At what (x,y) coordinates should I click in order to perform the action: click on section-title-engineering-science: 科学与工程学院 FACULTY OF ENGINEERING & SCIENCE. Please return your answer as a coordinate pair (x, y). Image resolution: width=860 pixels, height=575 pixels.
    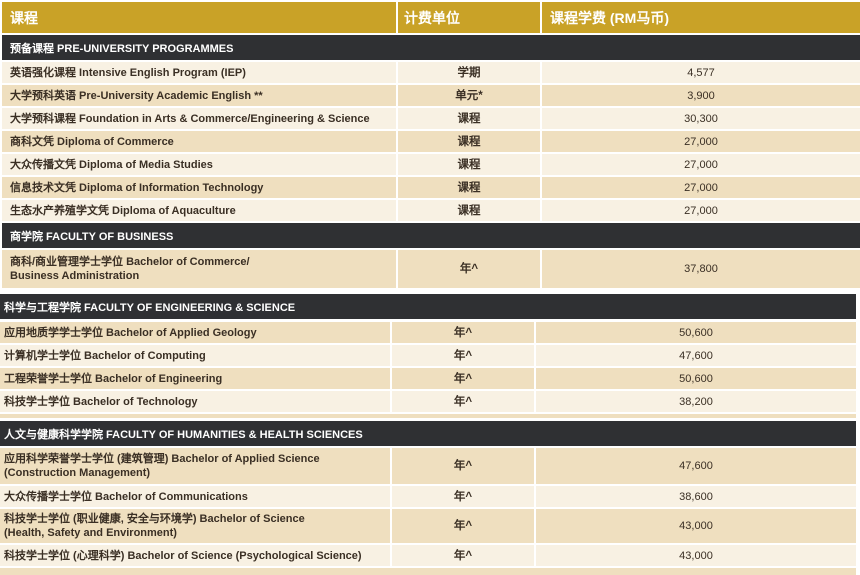
    Looking at the image, I should click on (428, 306).